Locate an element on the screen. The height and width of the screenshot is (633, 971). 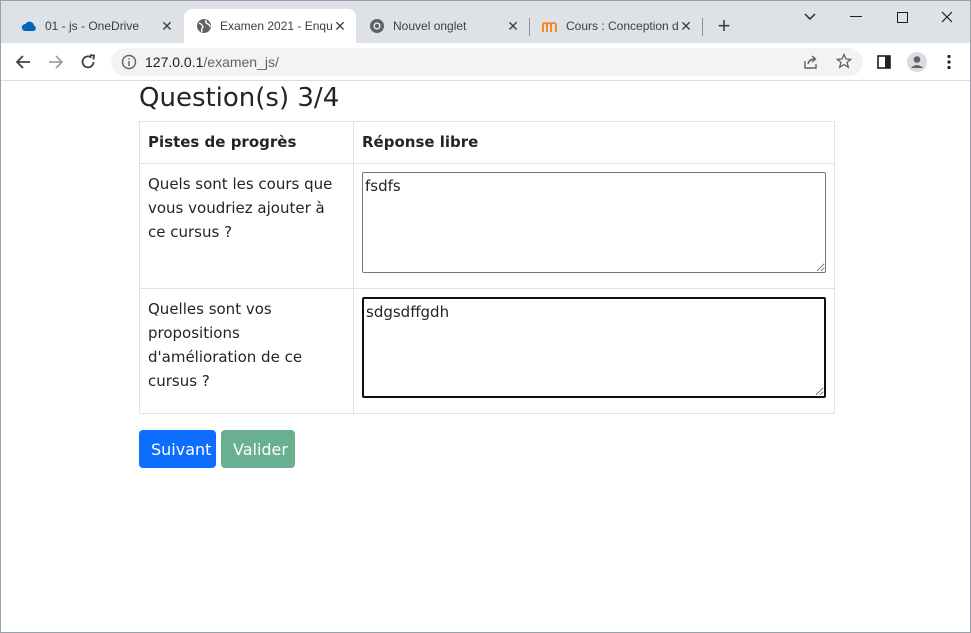
tab-onedrive: 01 - js - OneDrive ✕ is located at coordinates (96, 26).